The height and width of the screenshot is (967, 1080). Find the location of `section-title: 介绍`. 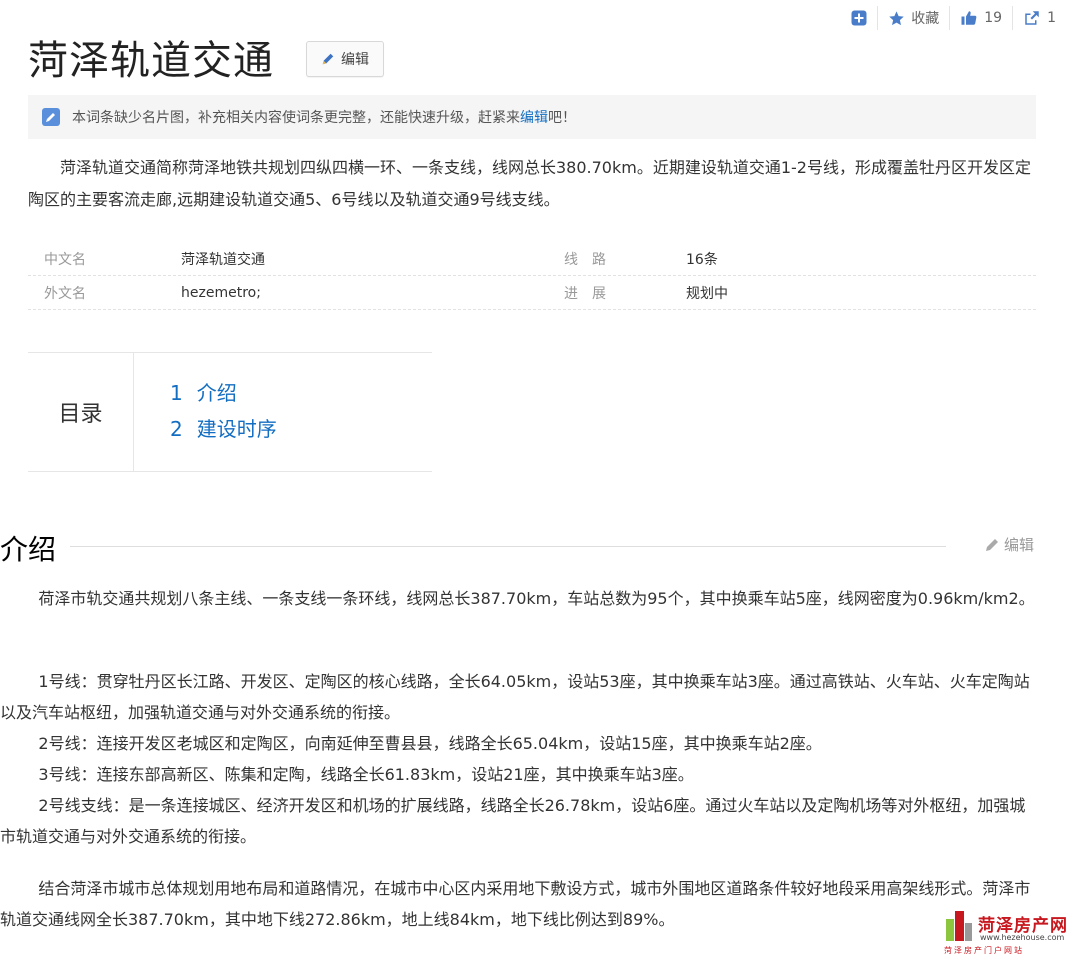

section-title: 介绍 is located at coordinates (35, 548).